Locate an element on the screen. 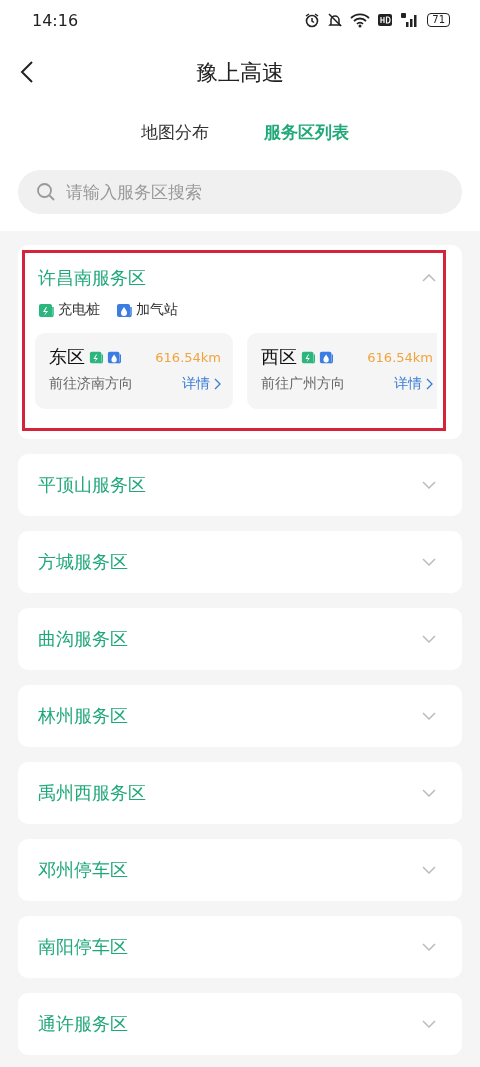 The width and height of the screenshot is (480, 1067). bell-off-icon is located at coordinates (335, 20).